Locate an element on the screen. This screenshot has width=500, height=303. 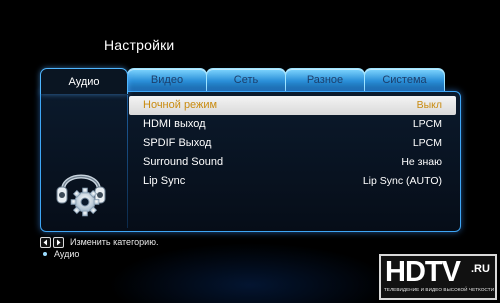
tab-video: Видео is located at coordinates (167, 79).